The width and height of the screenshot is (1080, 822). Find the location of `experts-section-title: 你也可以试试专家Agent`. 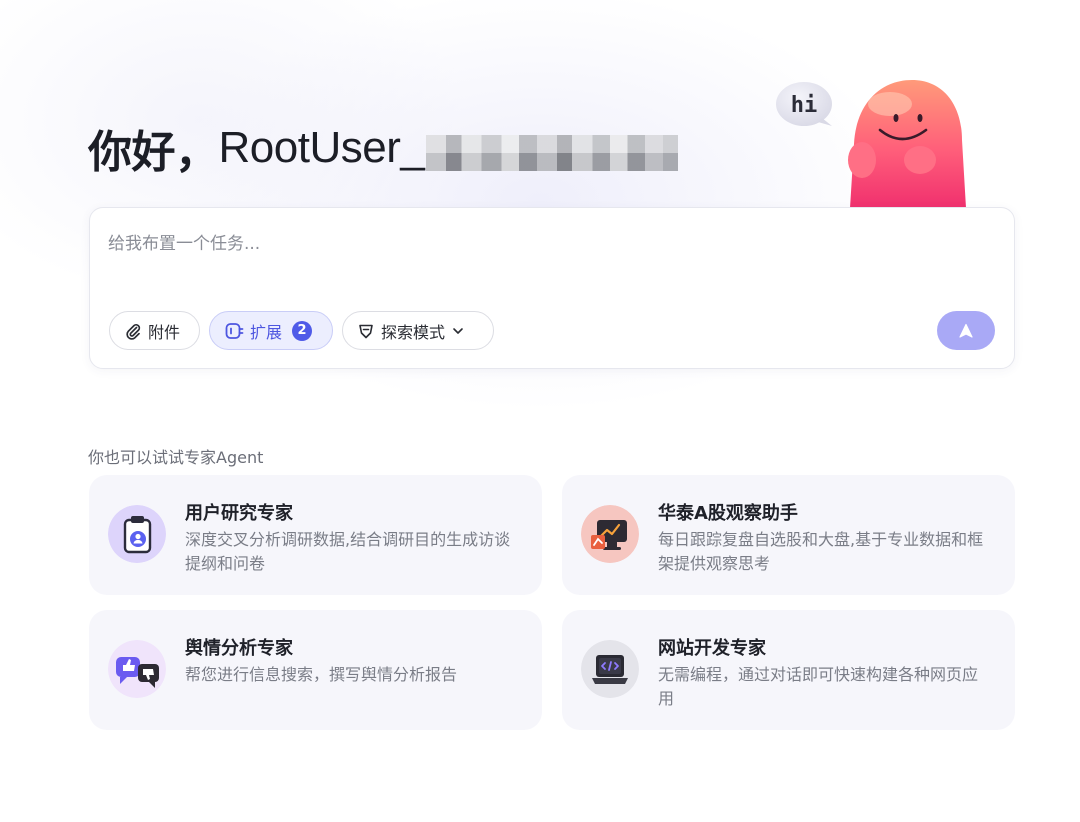

experts-section-title: 你也可以试试专家Agent is located at coordinates (176, 457).